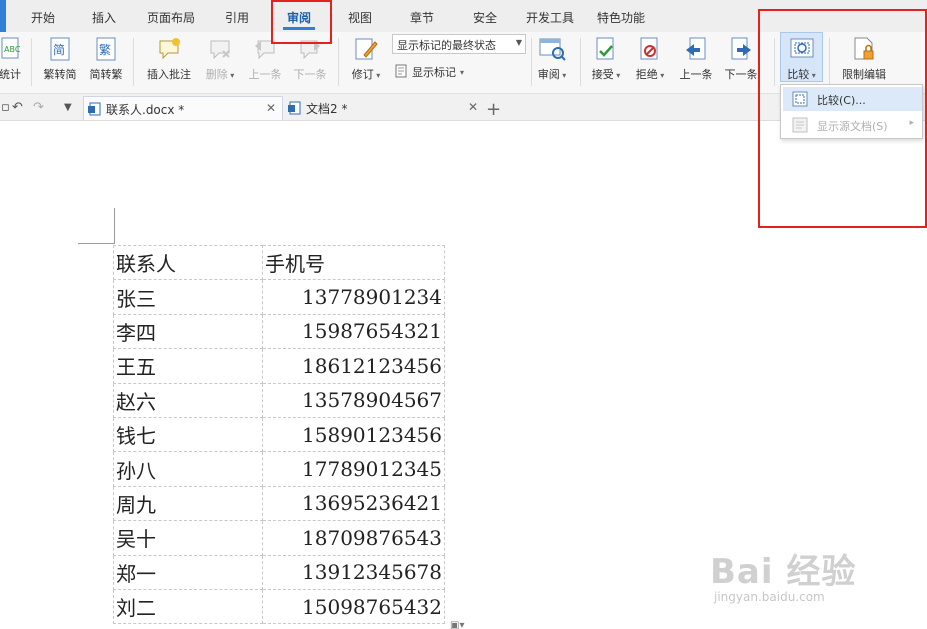 Image resolution: width=927 pixels, height=629 pixels. I want to click on document-icon, so click(295, 109).